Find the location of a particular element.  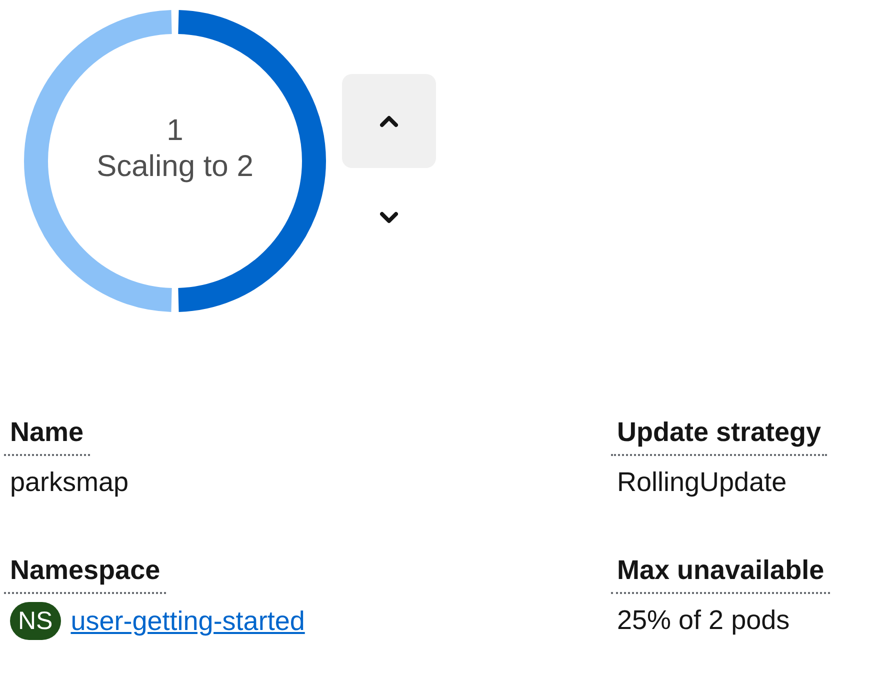

detail-value: 25% of 2 pods is located at coordinates (703, 620).